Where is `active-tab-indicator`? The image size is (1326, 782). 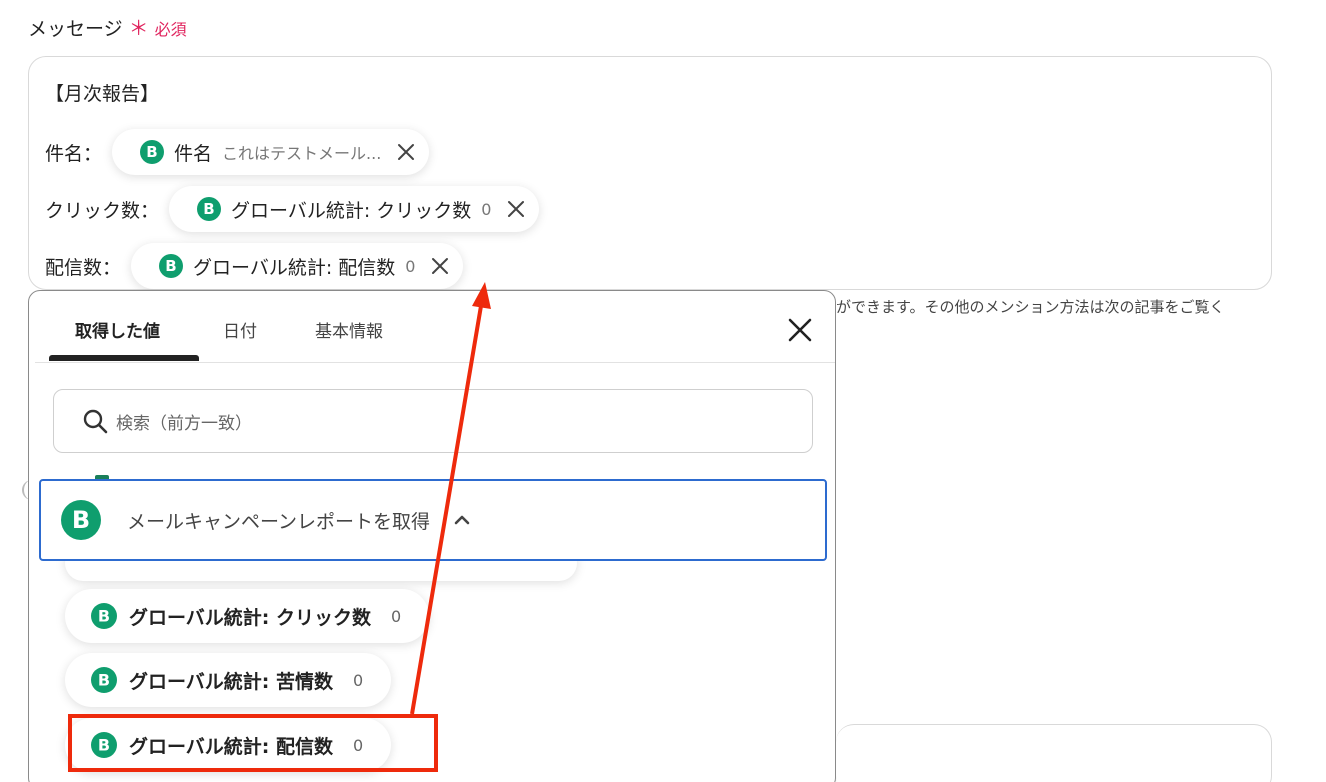
active-tab-indicator is located at coordinates (124, 358).